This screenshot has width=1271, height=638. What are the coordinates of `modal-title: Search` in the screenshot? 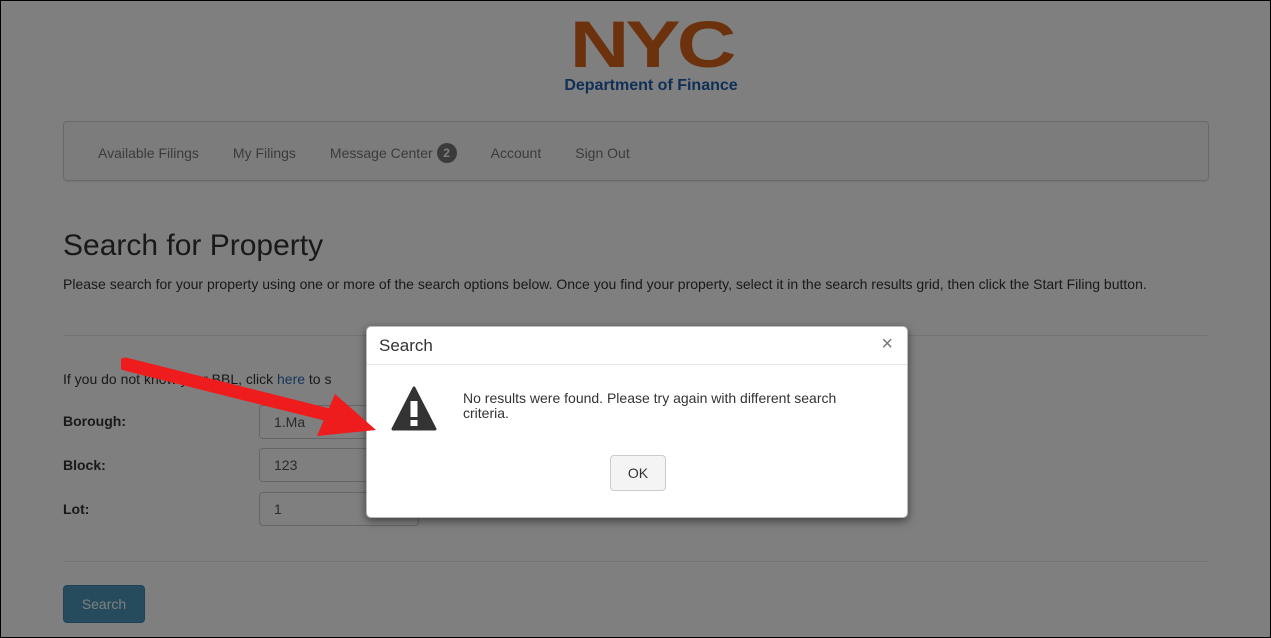 It's located at (406, 345).